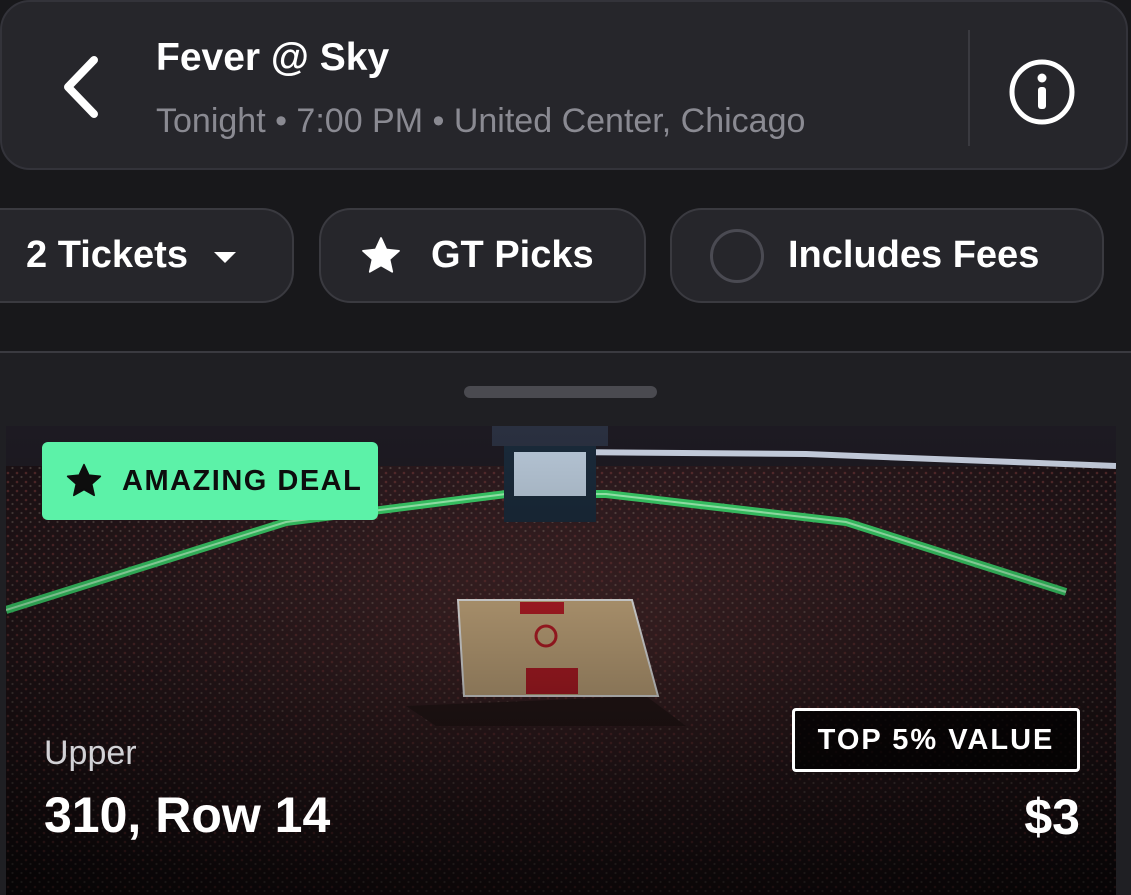 The image size is (1131, 895). I want to click on chevron-left-icon, so click(81, 87).